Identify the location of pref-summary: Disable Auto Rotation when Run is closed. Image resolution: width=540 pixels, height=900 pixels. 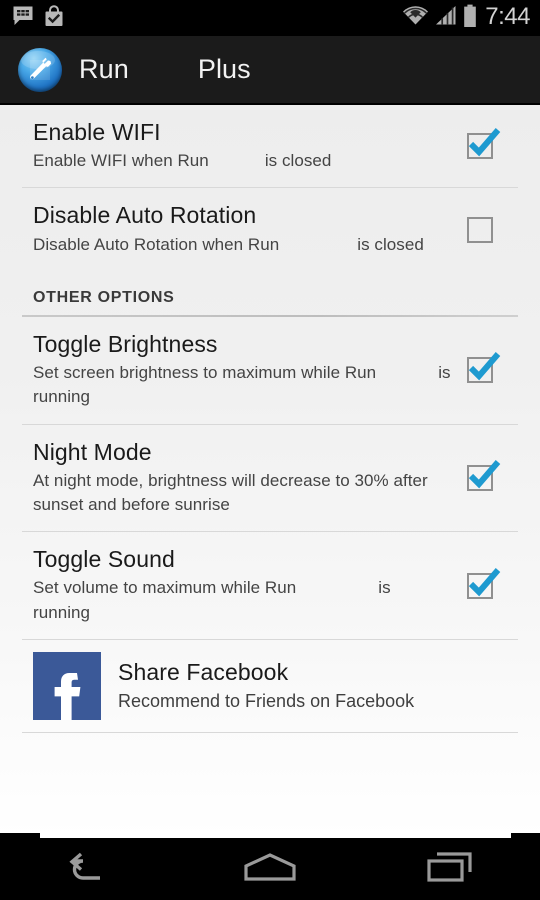
(242, 245).